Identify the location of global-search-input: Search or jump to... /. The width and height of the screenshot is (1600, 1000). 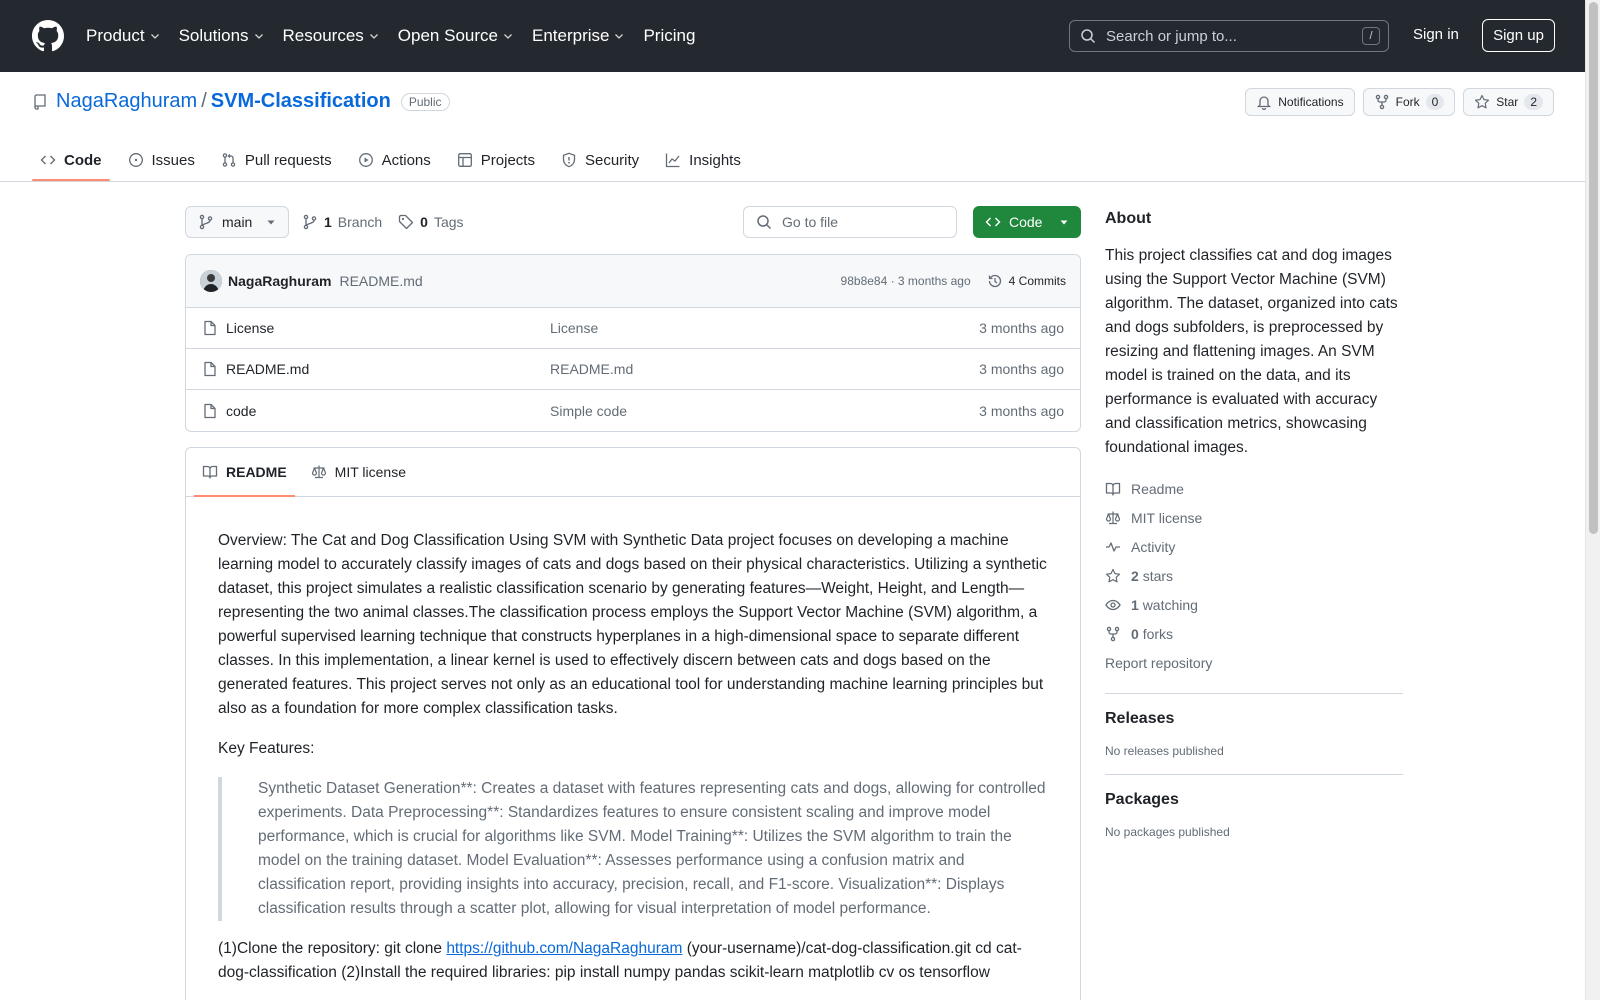
(1229, 36).